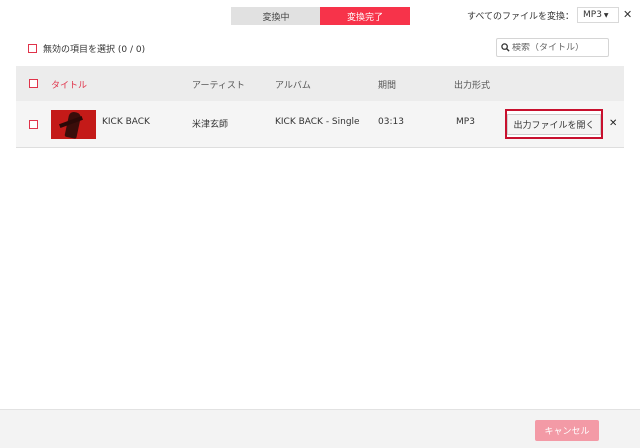 The width and height of the screenshot is (640, 448). What do you see at coordinates (391, 122) in the screenshot?
I see `row-duration: 03:13` at bounding box center [391, 122].